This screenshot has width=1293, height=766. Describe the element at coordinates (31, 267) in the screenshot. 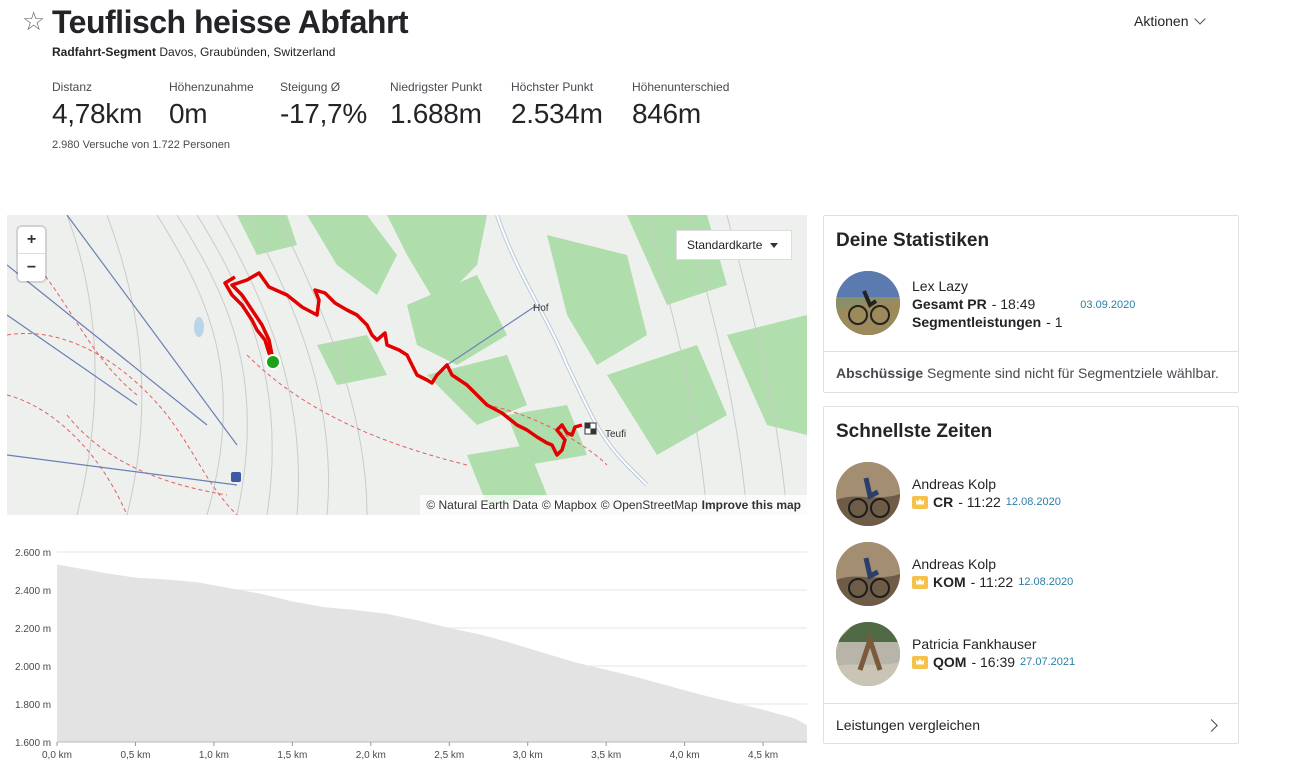

I see `zoom-out-button: −` at that location.